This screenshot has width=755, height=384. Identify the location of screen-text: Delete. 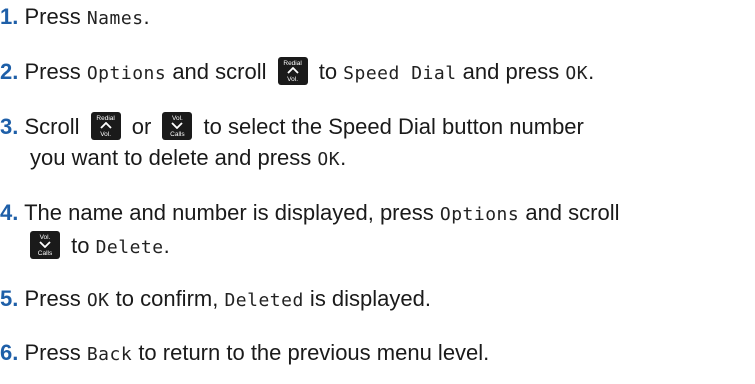
(129, 247).